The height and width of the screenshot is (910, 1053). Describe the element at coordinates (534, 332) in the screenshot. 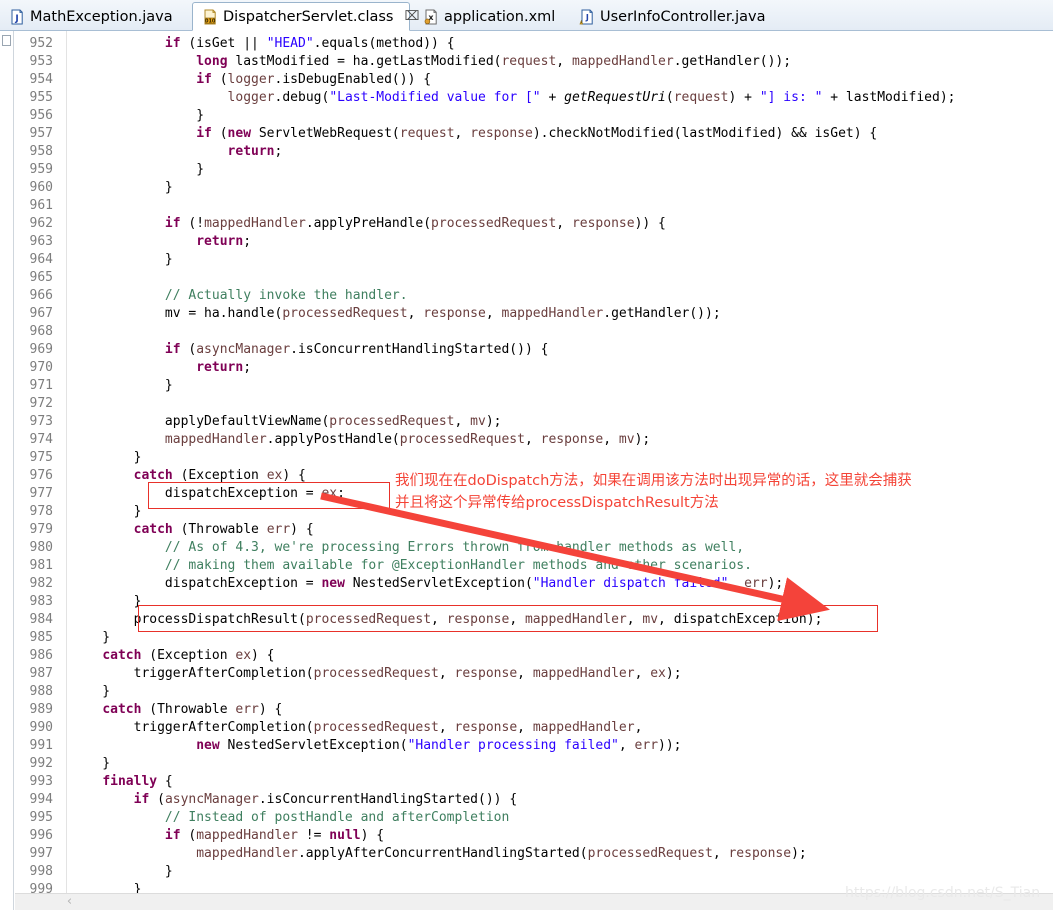

I see `code-line: 968` at that location.